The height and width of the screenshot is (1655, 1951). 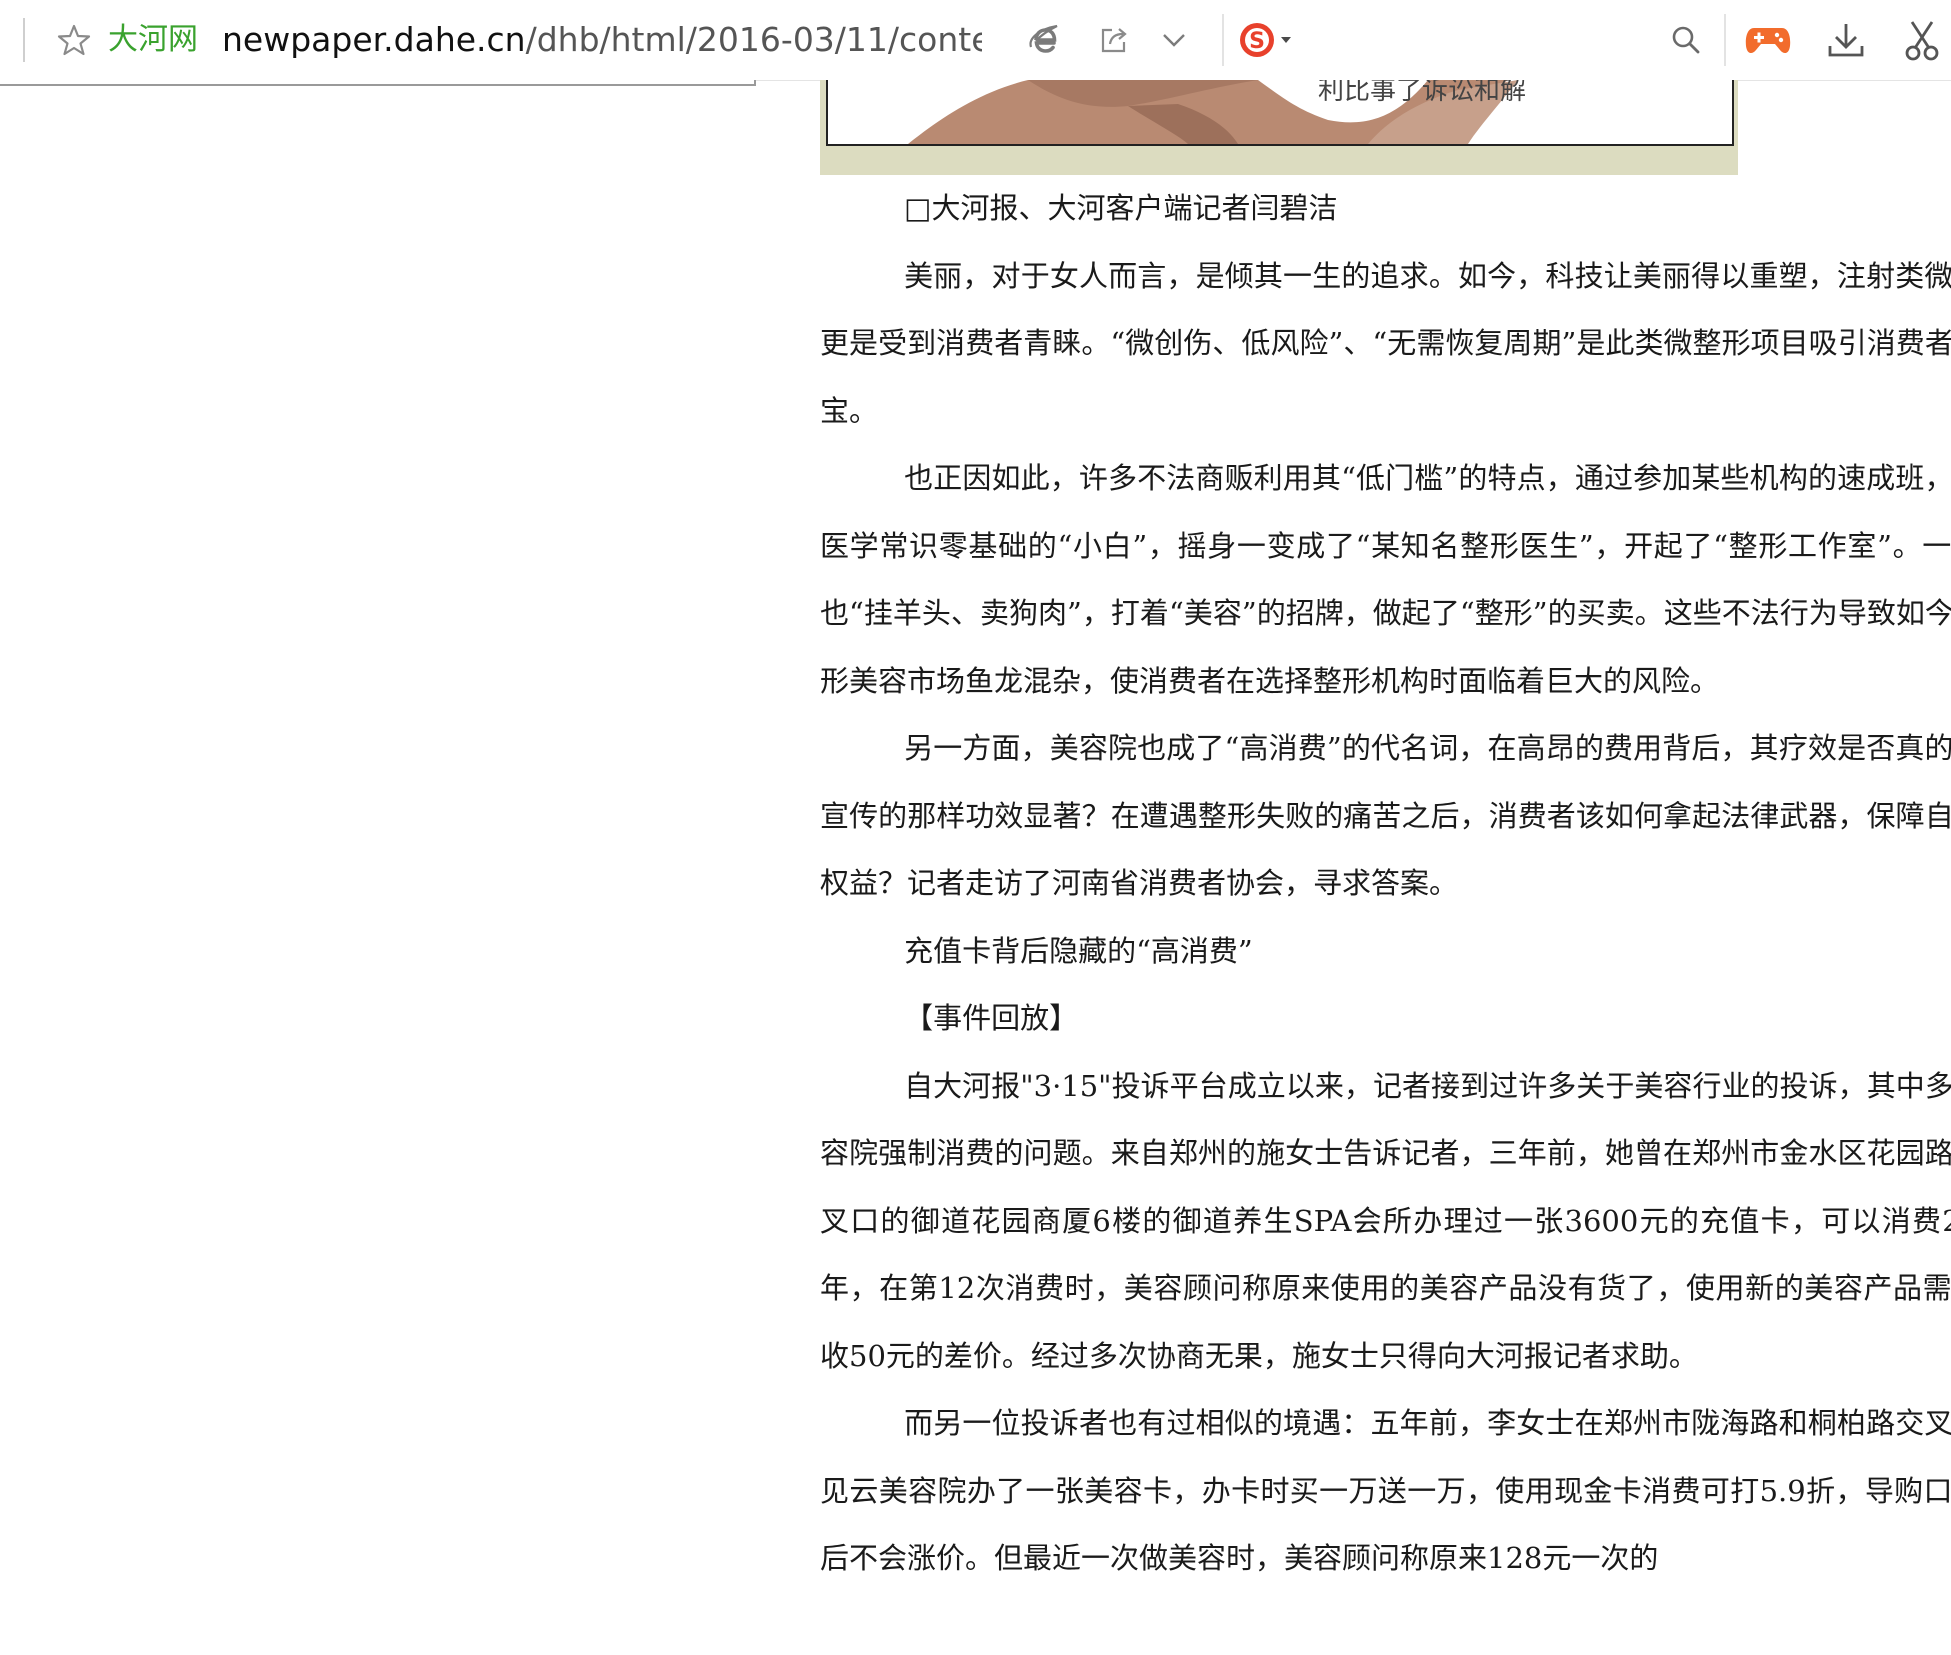 I want to click on section-heading: 充值卡背后隐藏的“高消费”, so click(x=1078, y=950).